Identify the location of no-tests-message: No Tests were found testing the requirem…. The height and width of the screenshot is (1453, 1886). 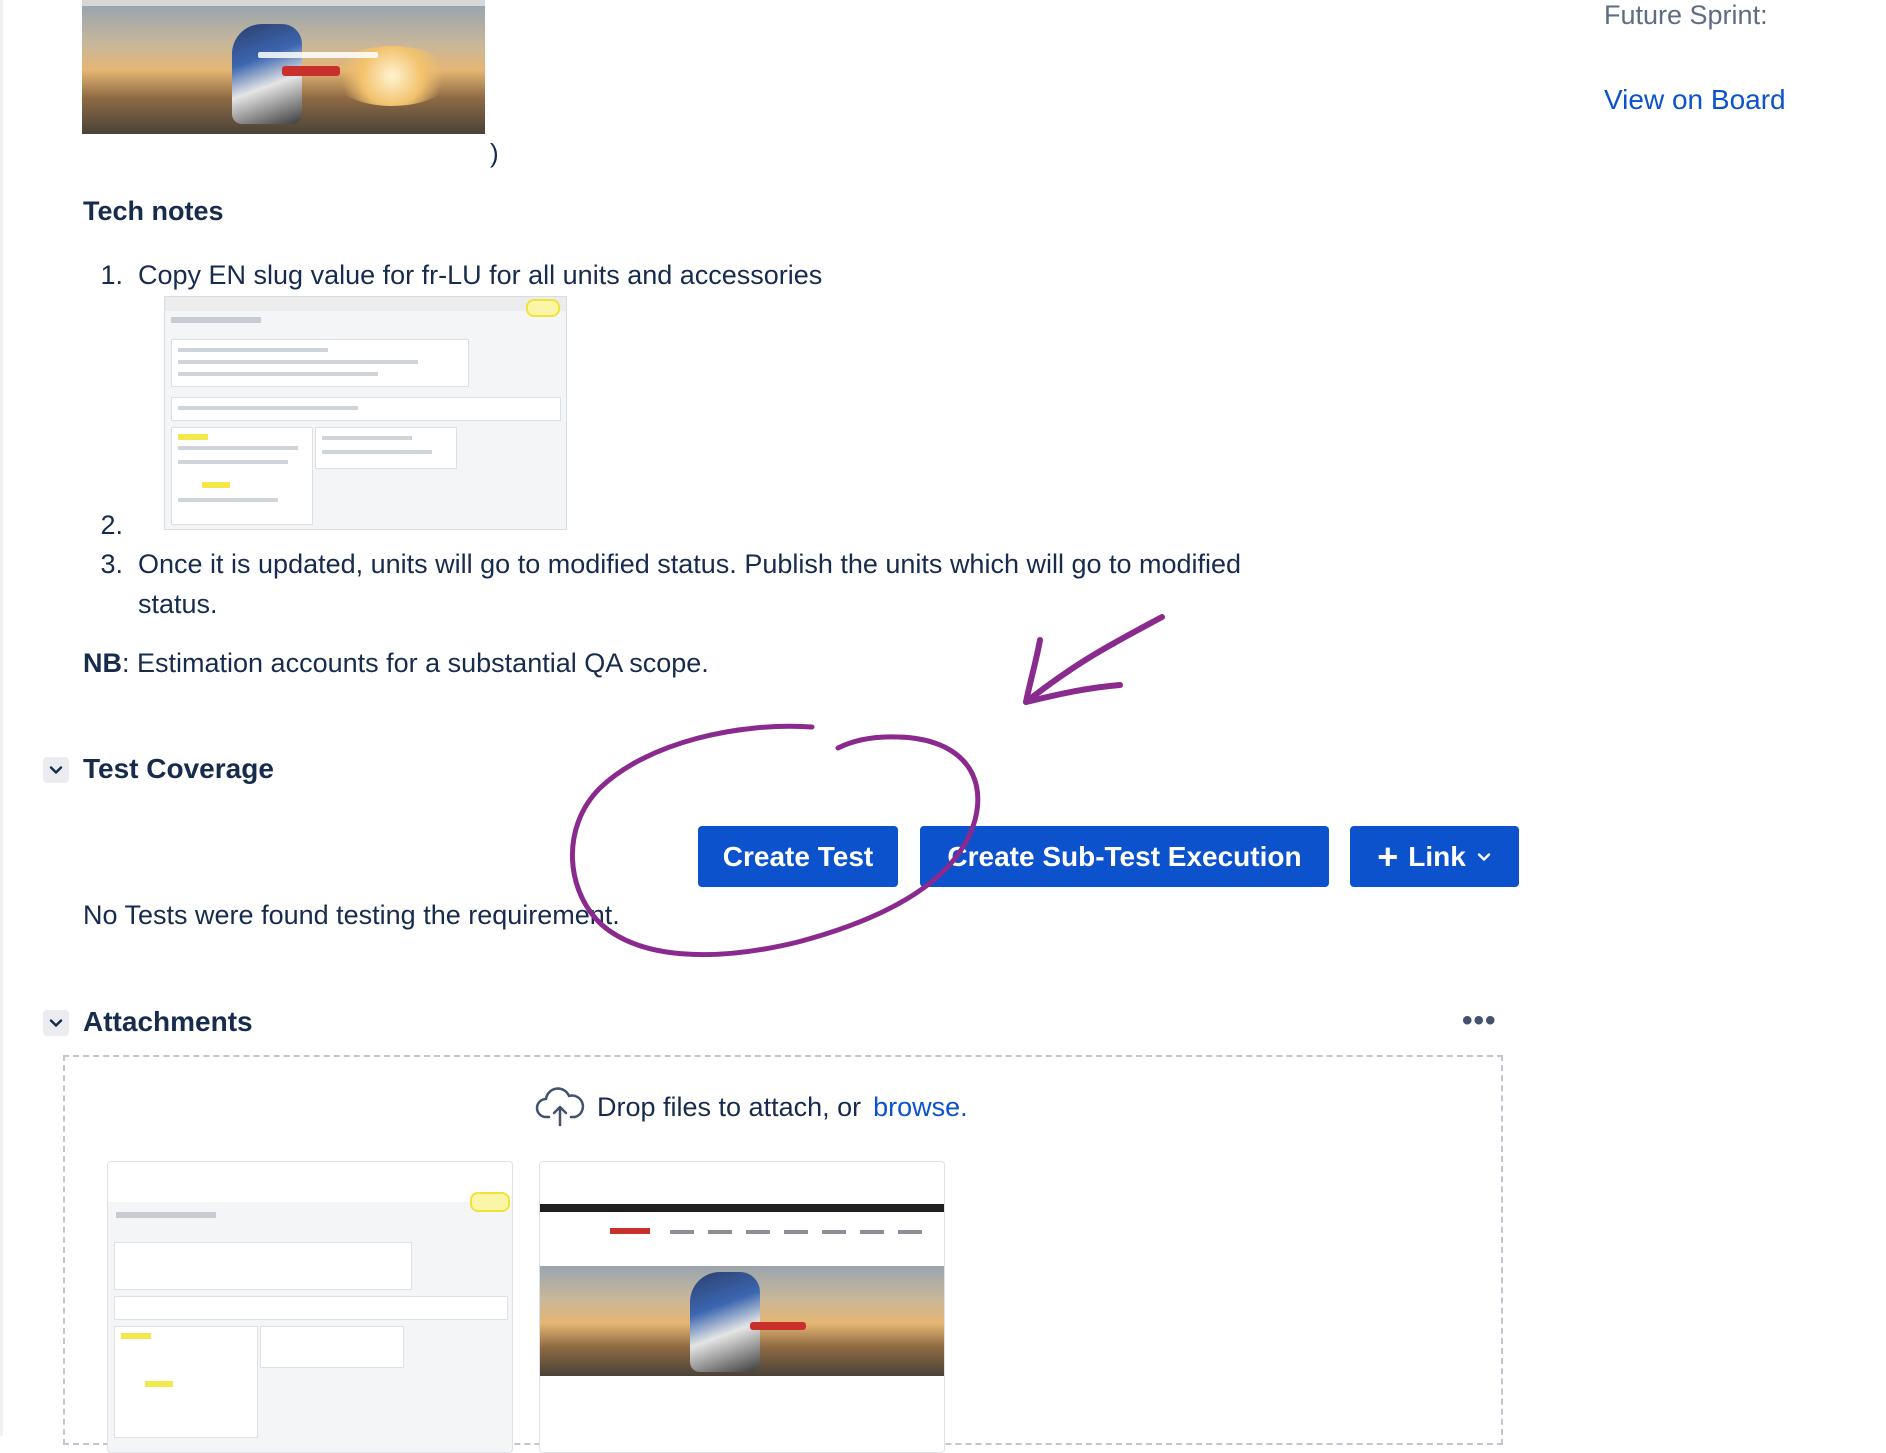
(351, 915).